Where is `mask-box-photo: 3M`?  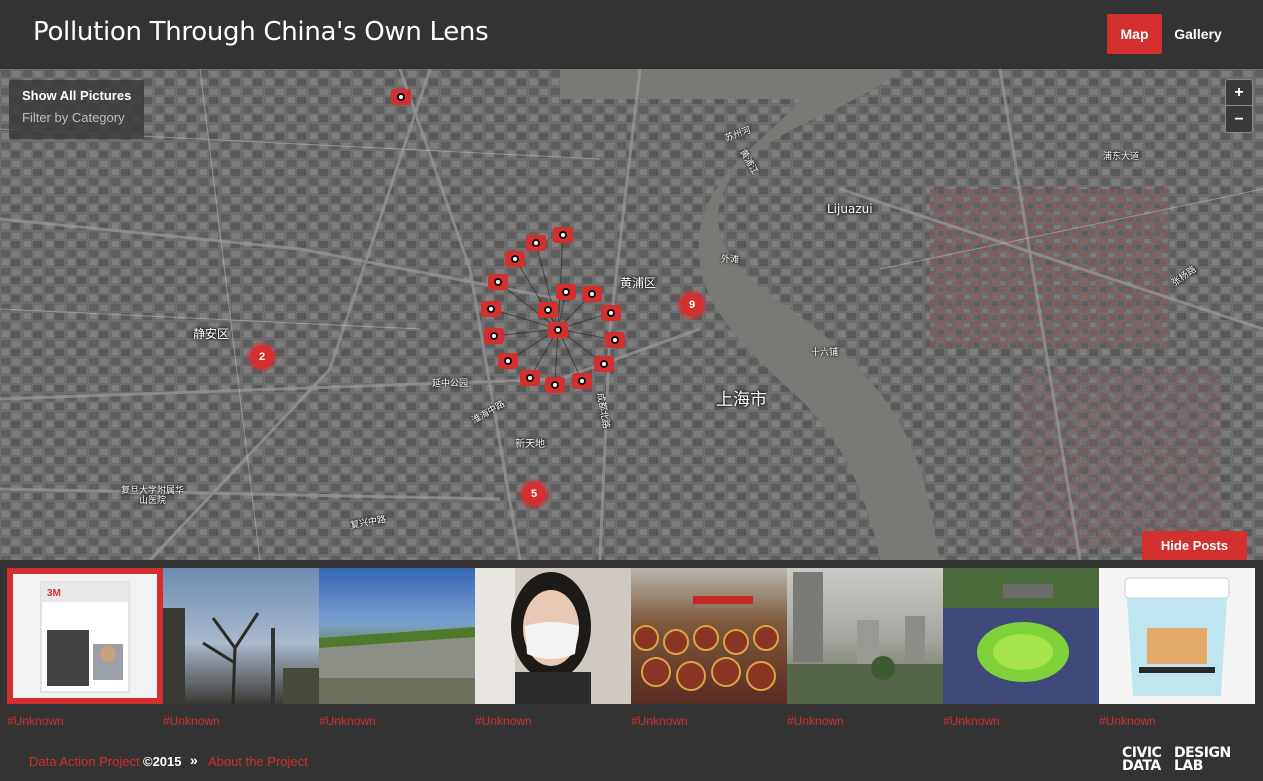 mask-box-photo: 3M is located at coordinates (85, 636).